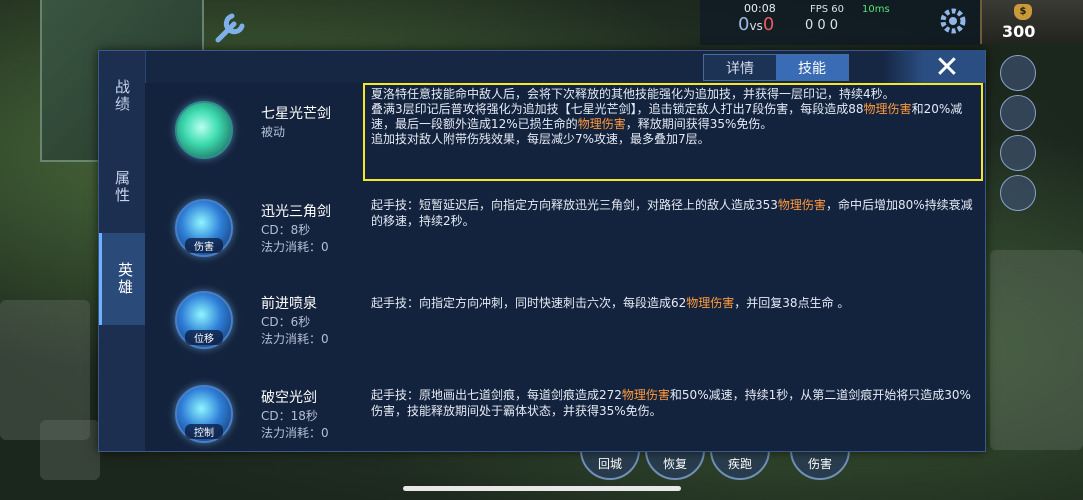 The image size is (1083, 500). I want to click on side-tab-bar: 战绩 属性 英雄, so click(123, 251).